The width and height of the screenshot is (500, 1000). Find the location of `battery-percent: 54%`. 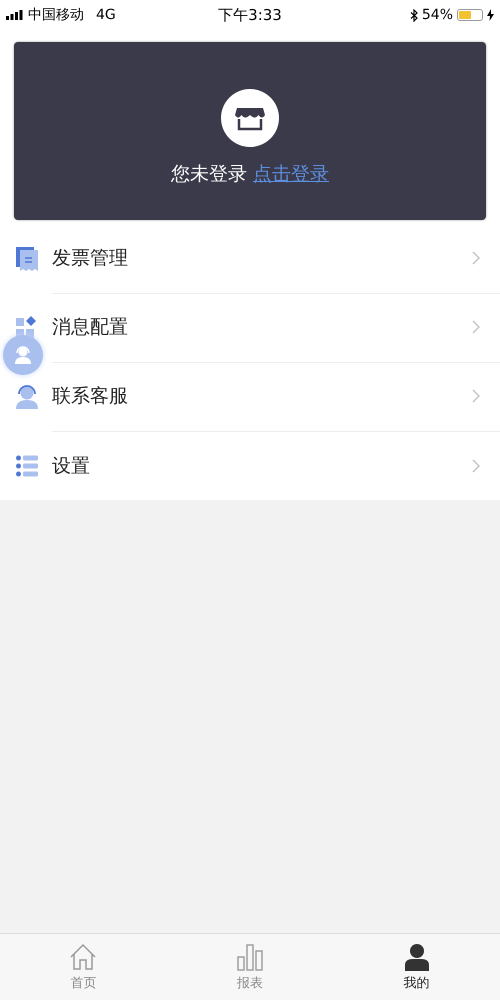

battery-percent: 54% is located at coordinates (437, 15).